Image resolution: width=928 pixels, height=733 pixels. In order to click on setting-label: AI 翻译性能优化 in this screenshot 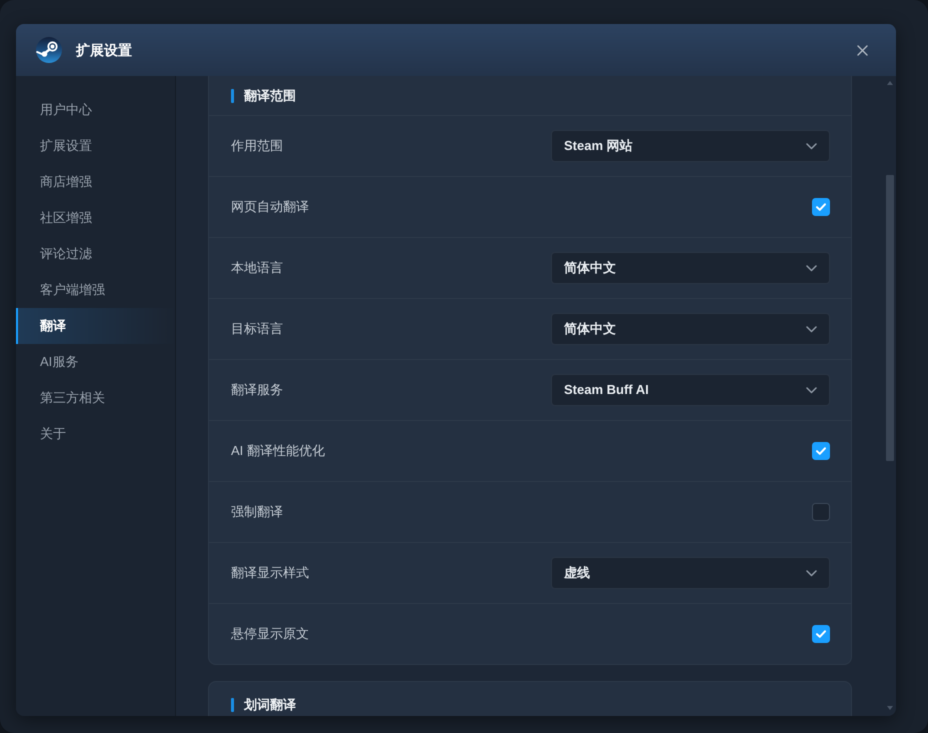, I will do `click(278, 451)`.